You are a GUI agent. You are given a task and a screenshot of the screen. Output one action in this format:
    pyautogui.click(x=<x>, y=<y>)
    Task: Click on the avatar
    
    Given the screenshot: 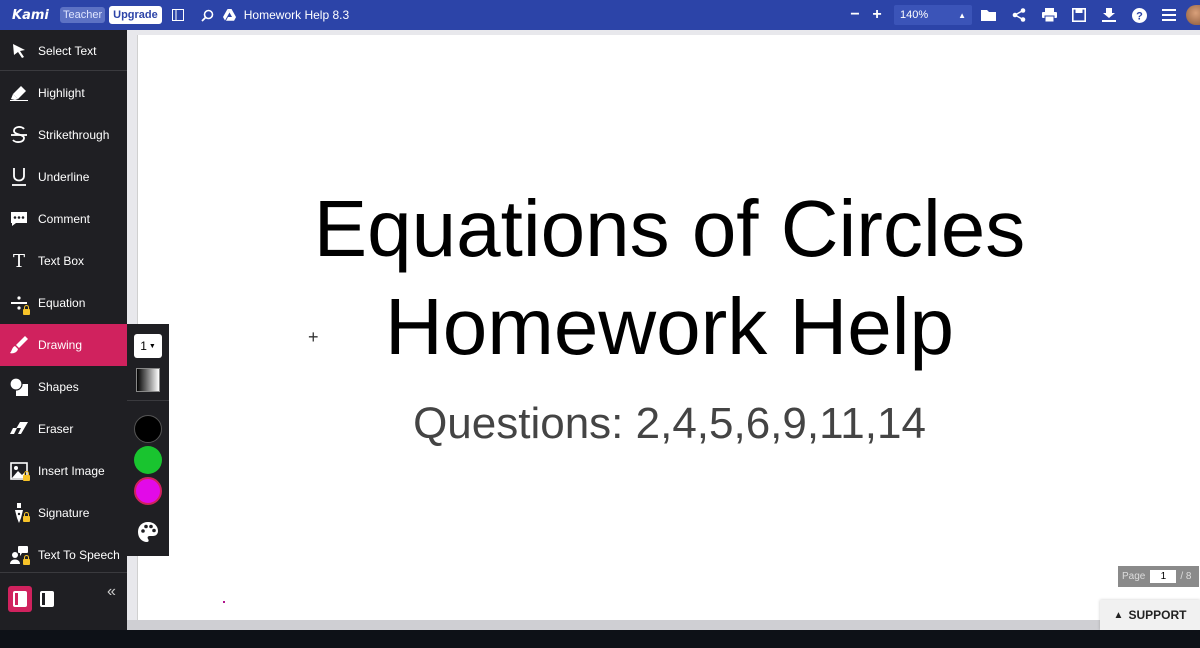 What is the action you would take?
    pyautogui.click(x=1193, y=15)
    